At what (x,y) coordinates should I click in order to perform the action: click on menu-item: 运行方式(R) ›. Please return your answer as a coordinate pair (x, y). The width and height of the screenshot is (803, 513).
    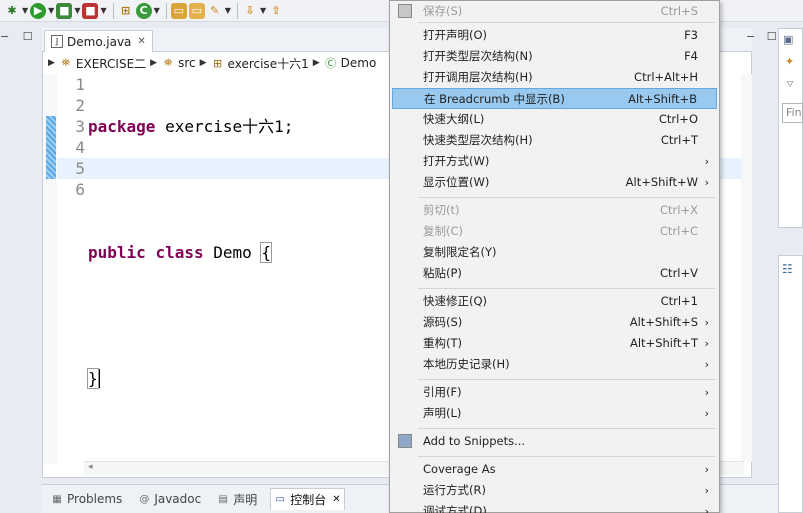
    Looking at the image, I should click on (554, 490).